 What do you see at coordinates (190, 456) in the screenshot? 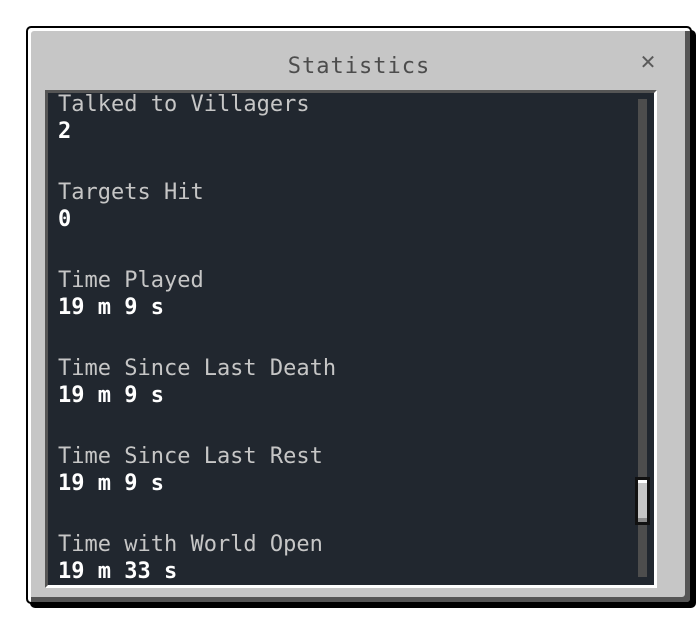
I see `stat-label: Time Since Last Rest` at bounding box center [190, 456].